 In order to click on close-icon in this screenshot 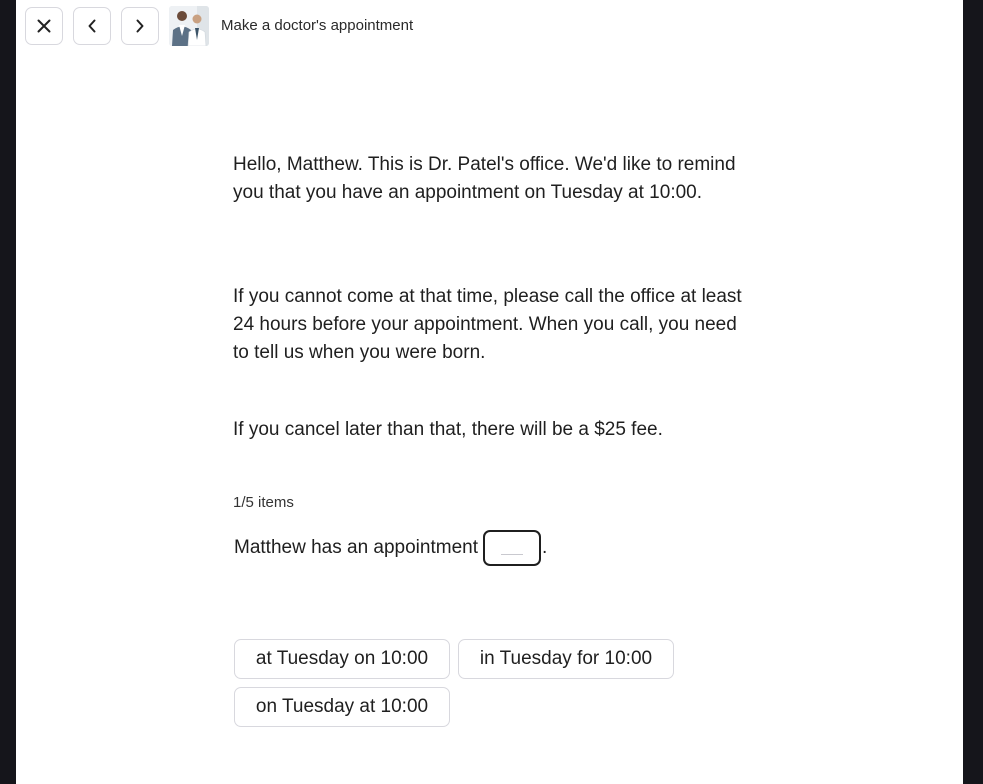, I will do `click(44, 26)`.